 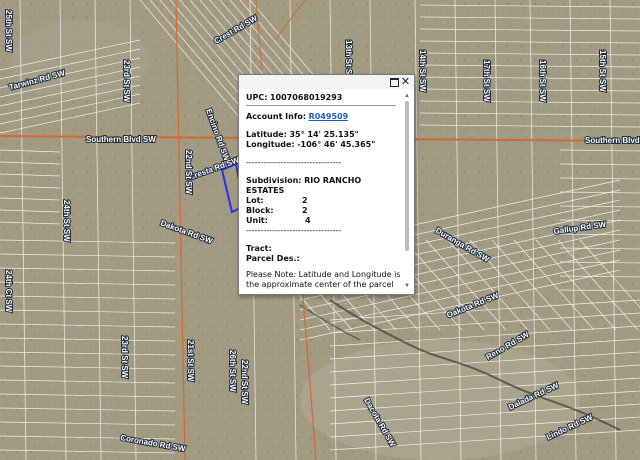 I want to click on upc-row: UPC: 1007068019293, so click(x=294, y=97).